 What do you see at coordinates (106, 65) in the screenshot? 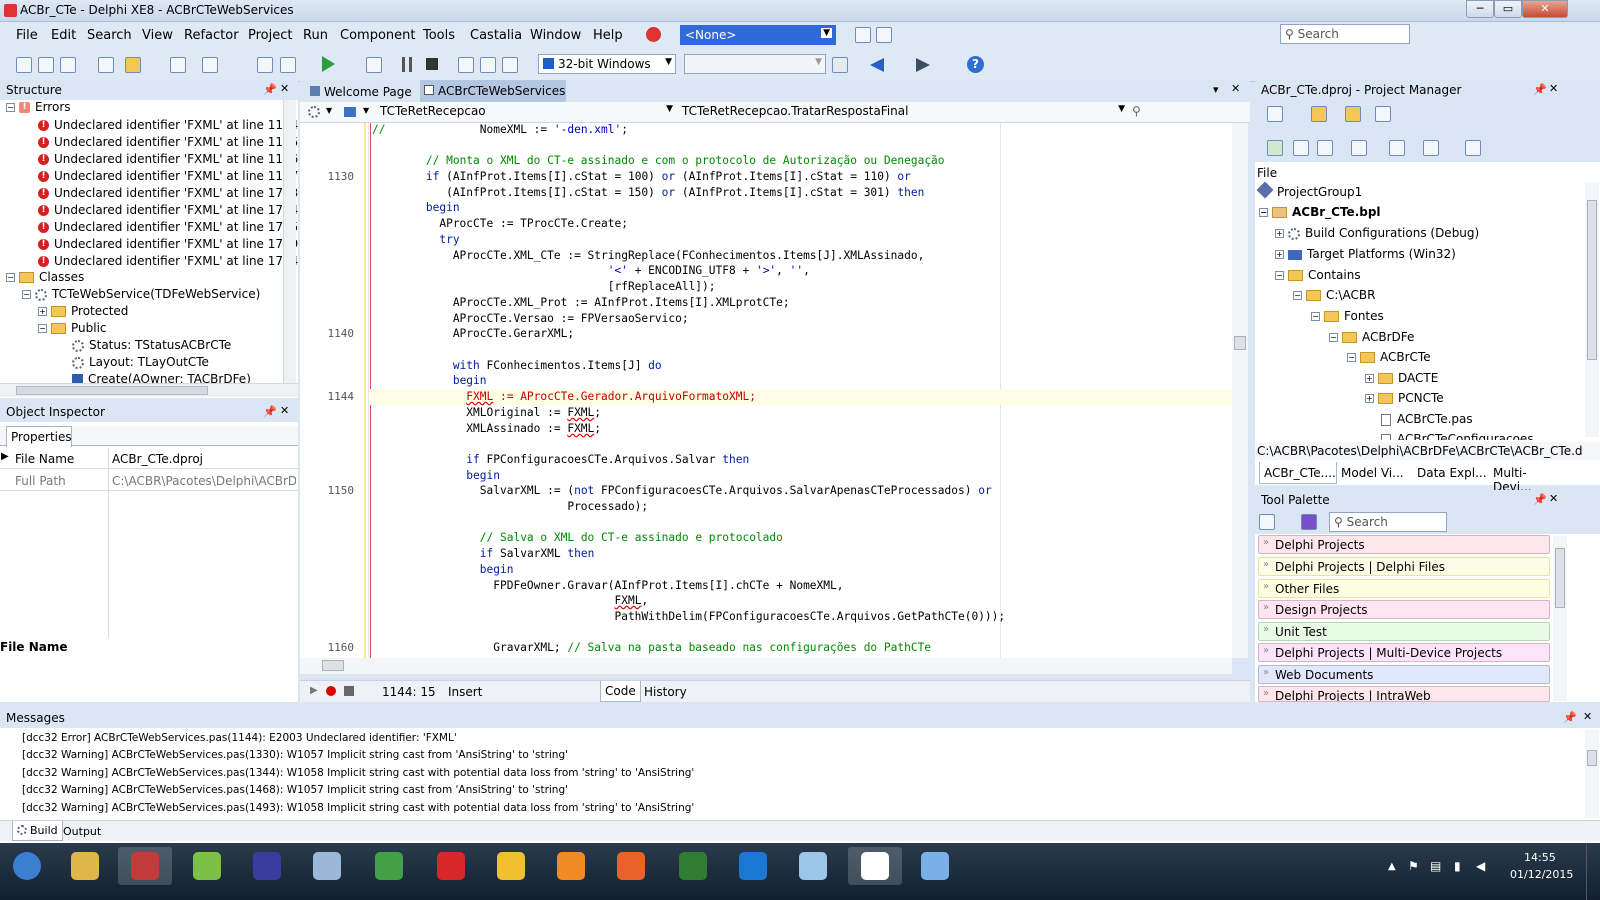
I see `reopen-icon` at bounding box center [106, 65].